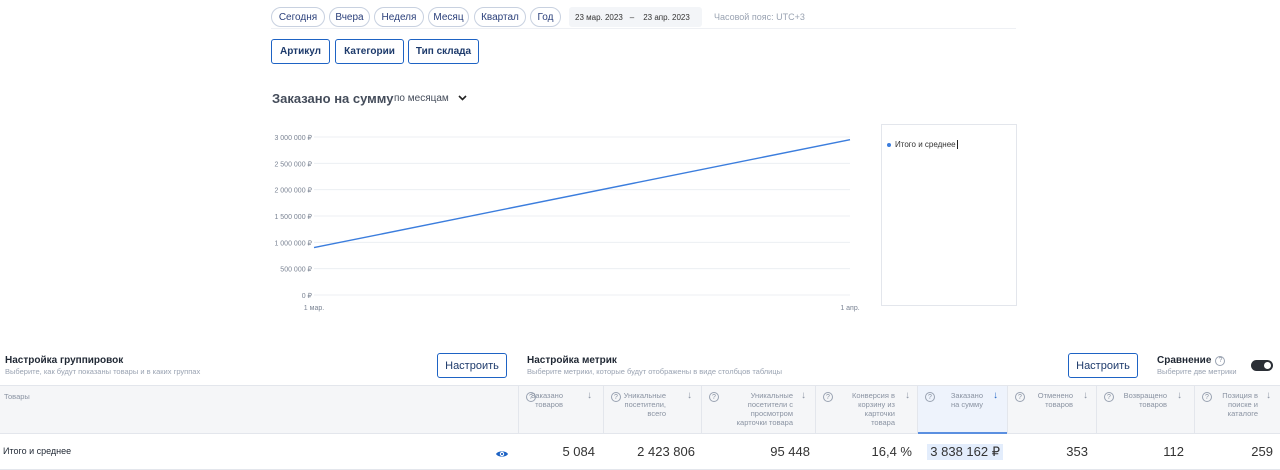 The image size is (1280, 470). Describe the element at coordinates (1262, 451) in the screenshot. I see `table-cell: 259` at that location.